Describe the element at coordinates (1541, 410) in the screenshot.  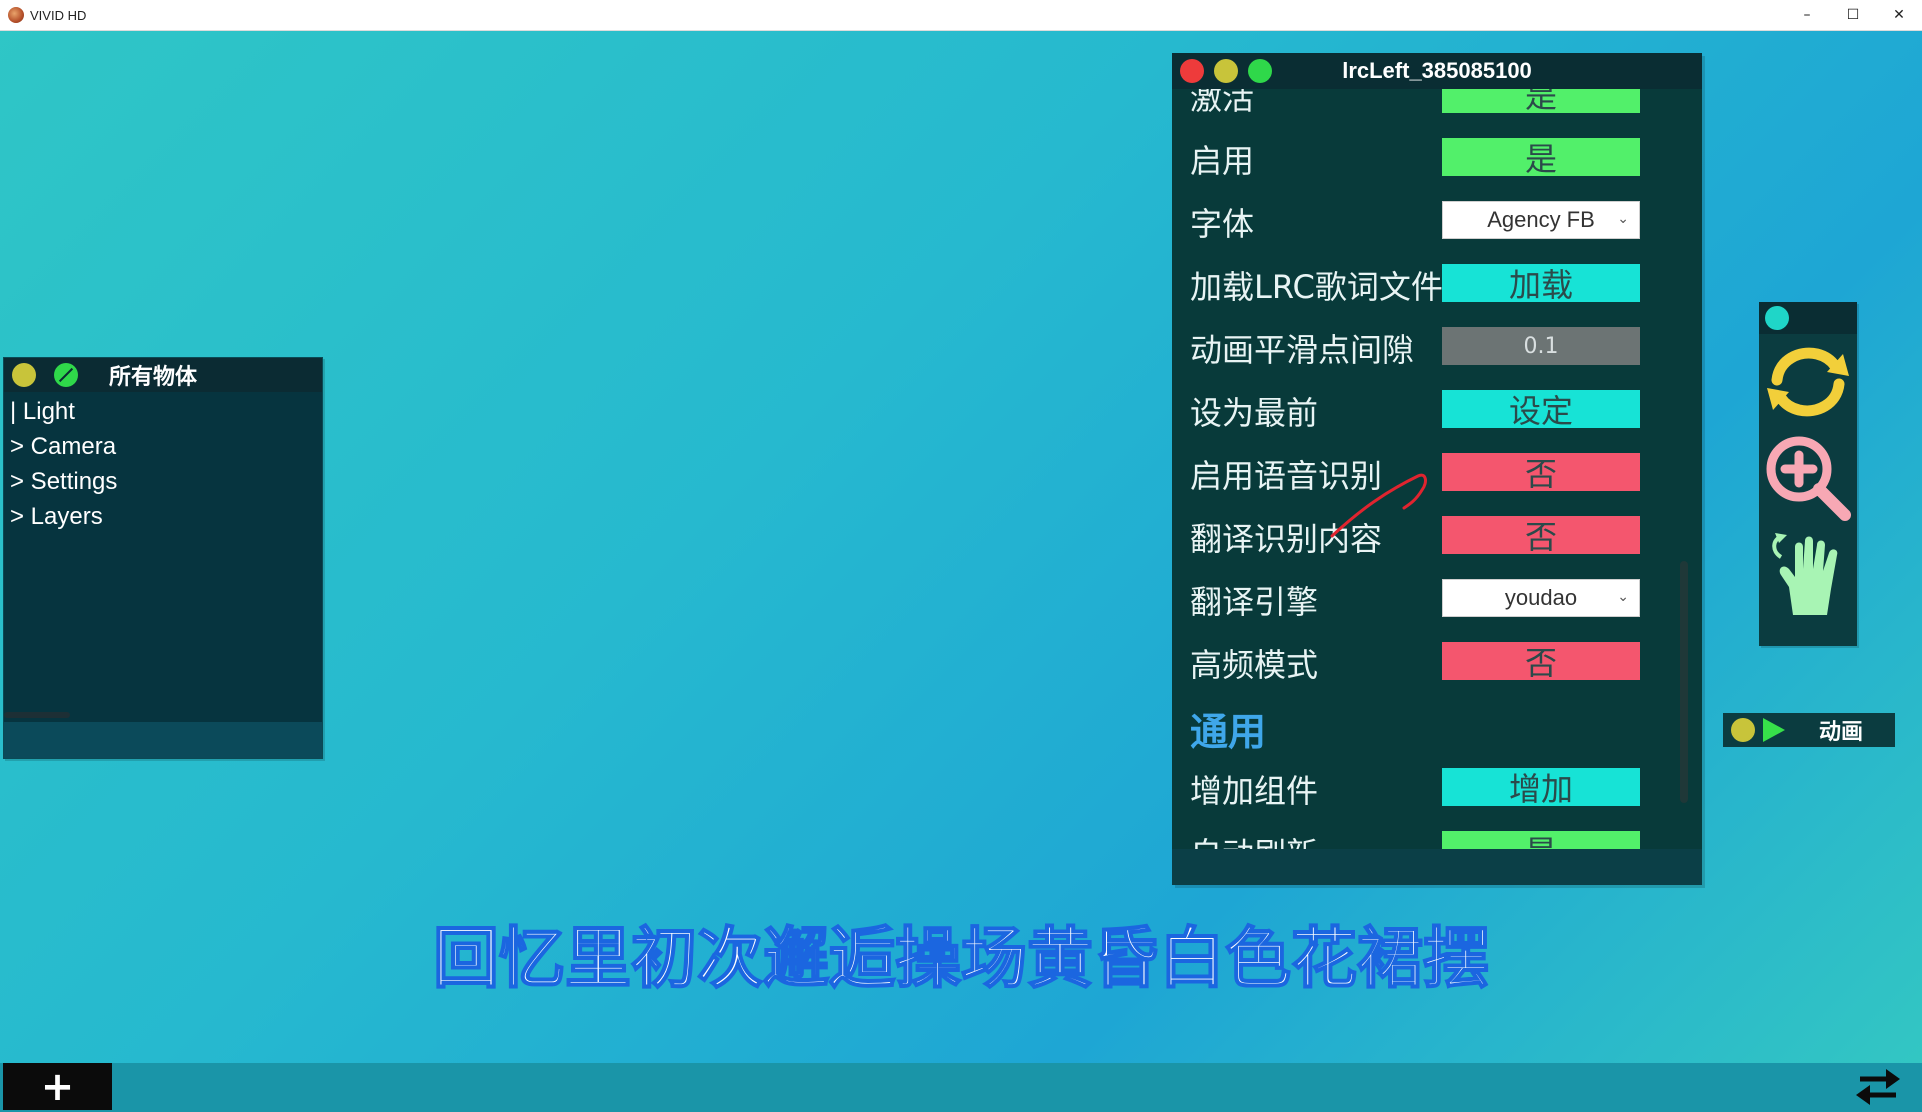
I see `set-front-button: 设定` at that location.